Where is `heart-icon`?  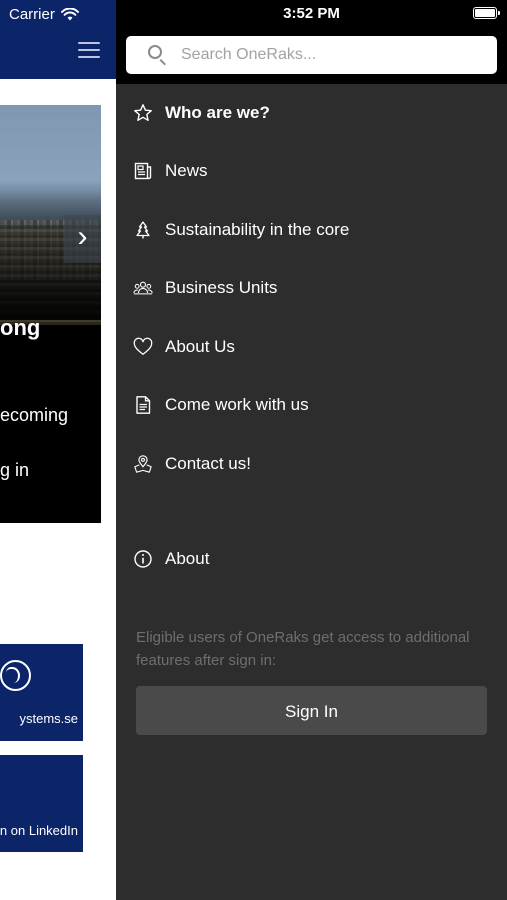 heart-icon is located at coordinates (143, 347).